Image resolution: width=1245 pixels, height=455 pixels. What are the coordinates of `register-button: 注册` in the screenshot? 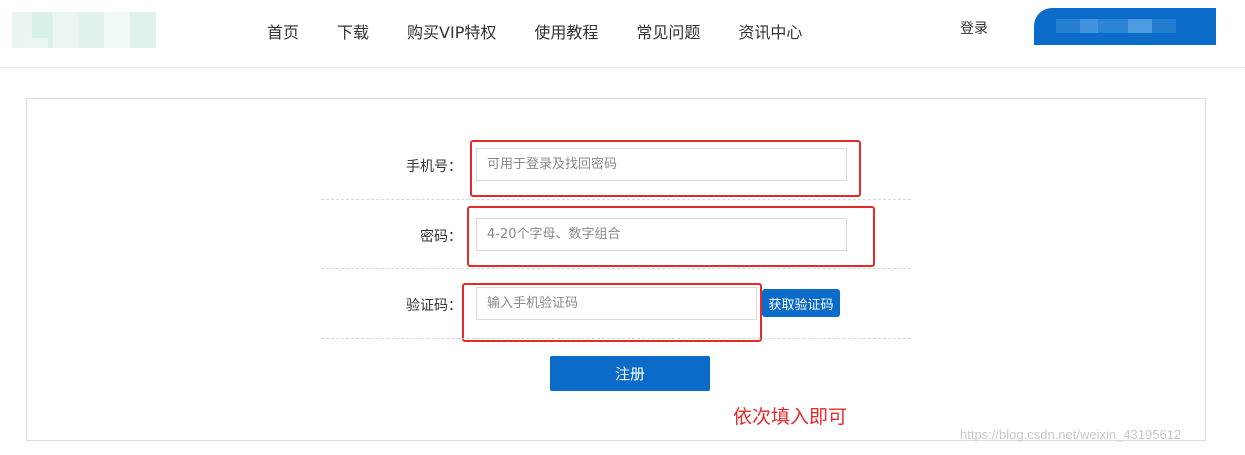 It's located at (630, 373).